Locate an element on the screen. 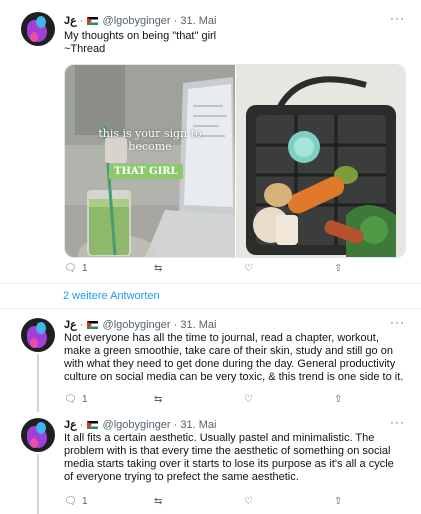 The height and width of the screenshot is (514, 421). show-more-replies-link: 2 weitere Antworten is located at coordinates (111, 296).